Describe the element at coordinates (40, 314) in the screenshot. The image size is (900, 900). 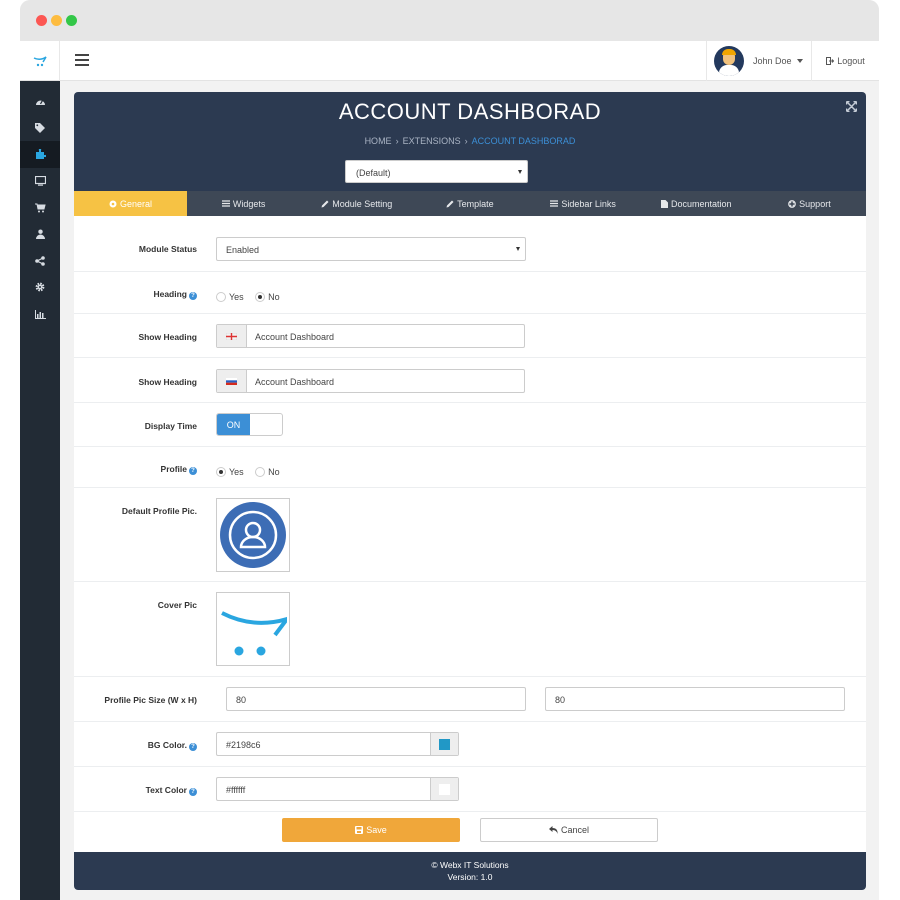
I see `sidebar-item-reports` at that location.